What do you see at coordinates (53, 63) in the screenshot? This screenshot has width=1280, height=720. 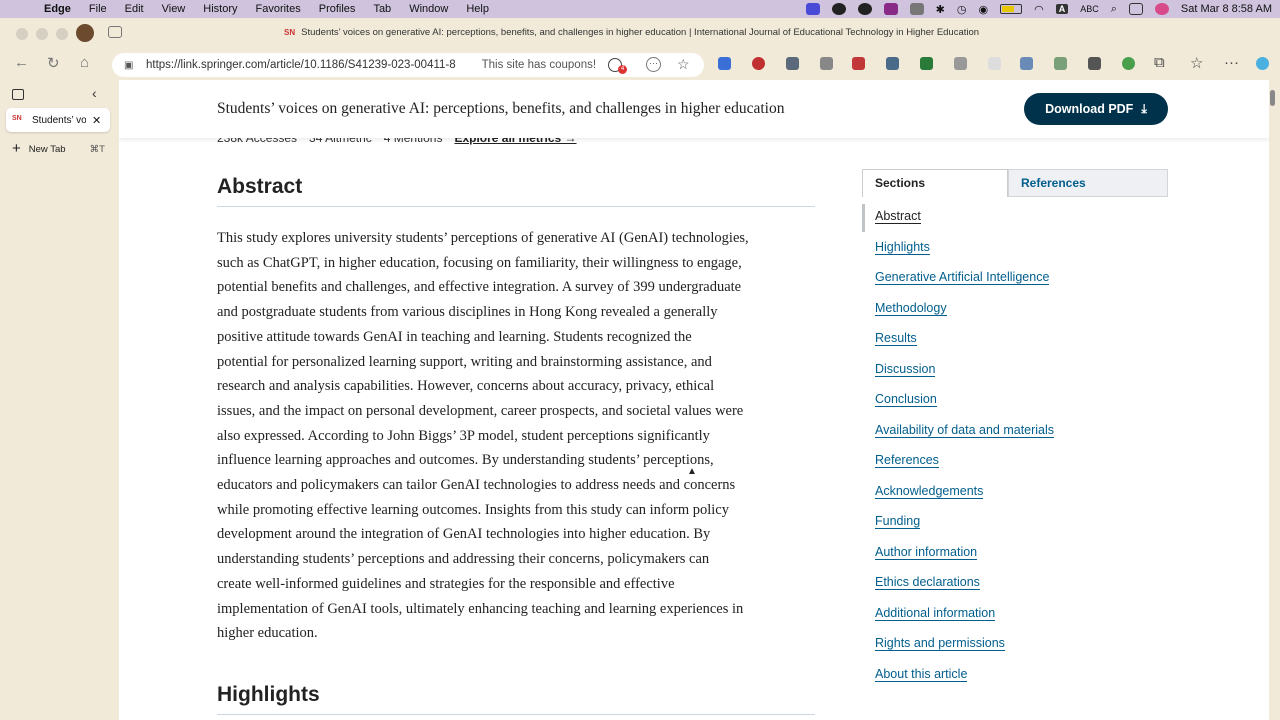 I see `refresh-icon: ↻` at bounding box center [53, 63].